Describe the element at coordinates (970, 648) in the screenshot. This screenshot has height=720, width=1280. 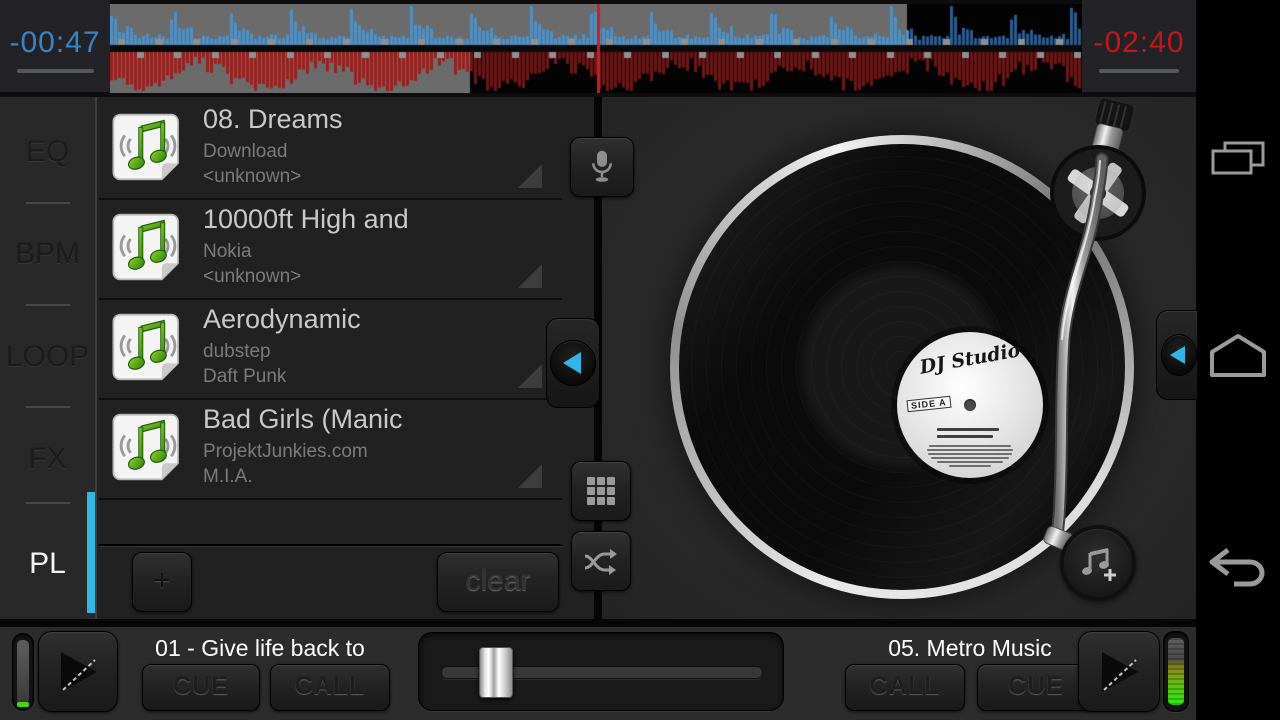
I see `deck-b-track-title: 05. Metro Music` at that location.